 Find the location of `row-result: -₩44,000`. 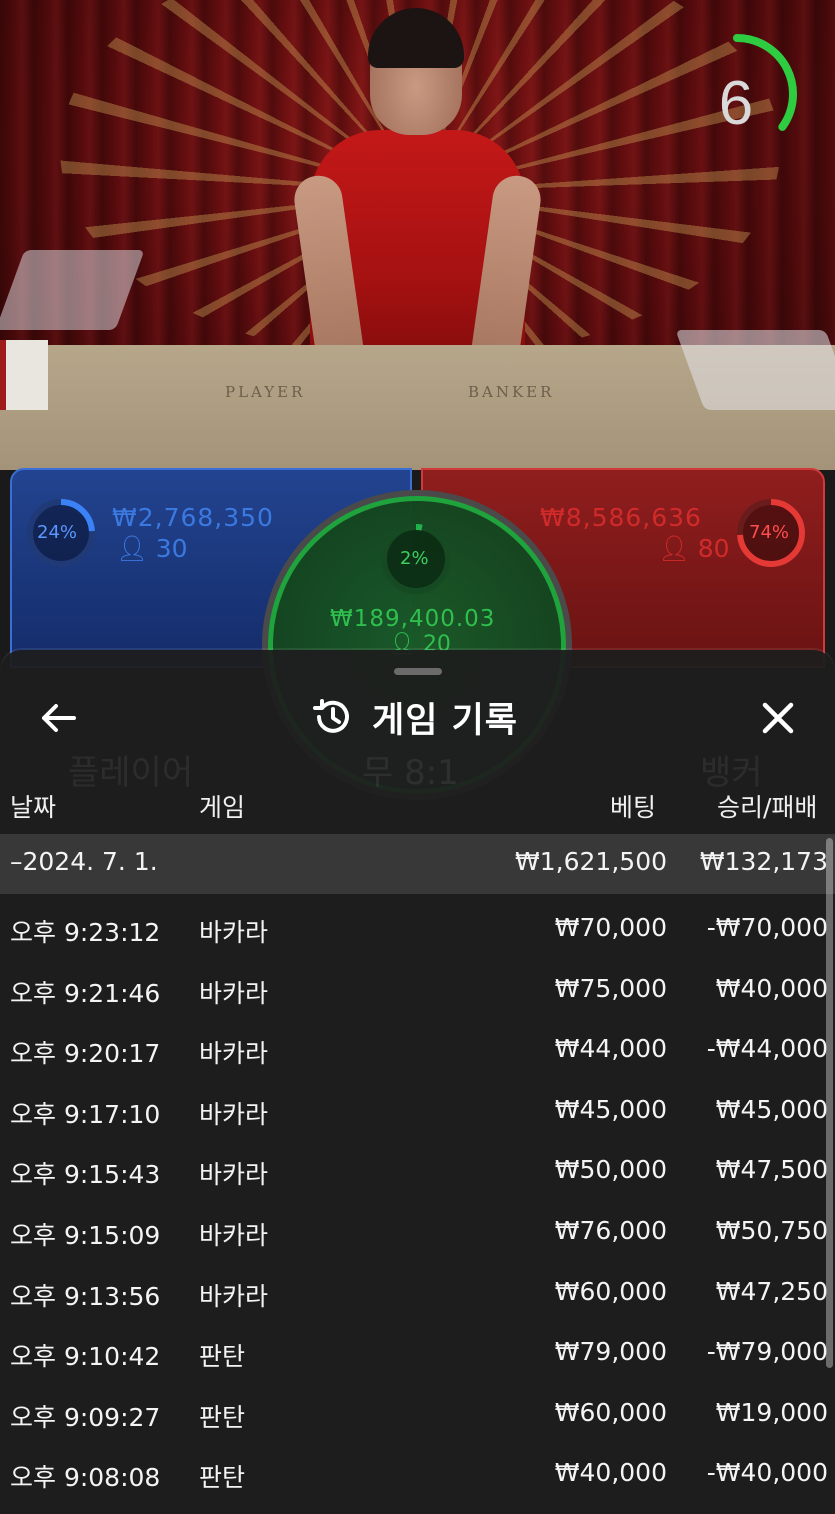

row-result: -₩44,000 is located at coordinates (767, 1049).